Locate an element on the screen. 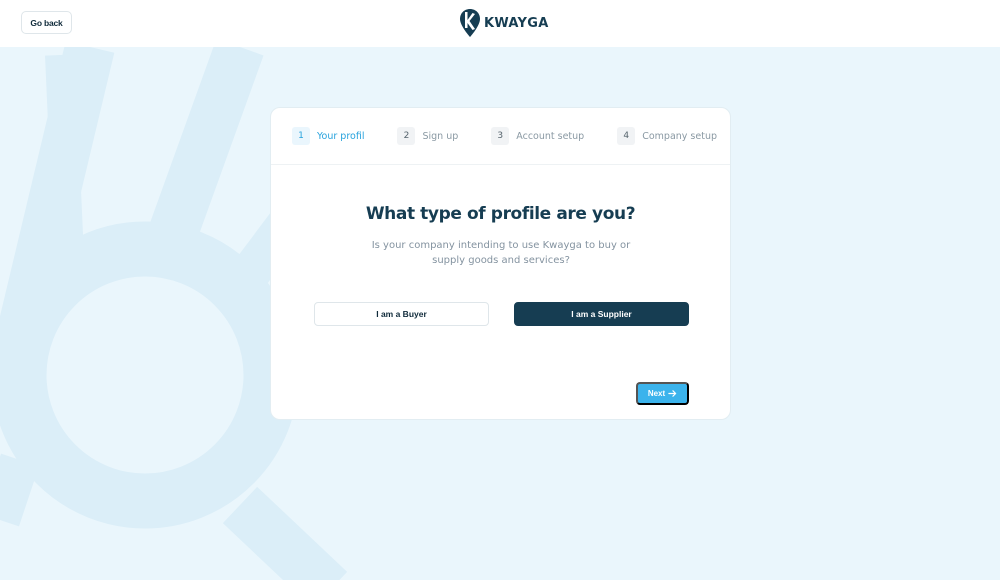  arrow-right-icon is located at coordinates (672, 393).